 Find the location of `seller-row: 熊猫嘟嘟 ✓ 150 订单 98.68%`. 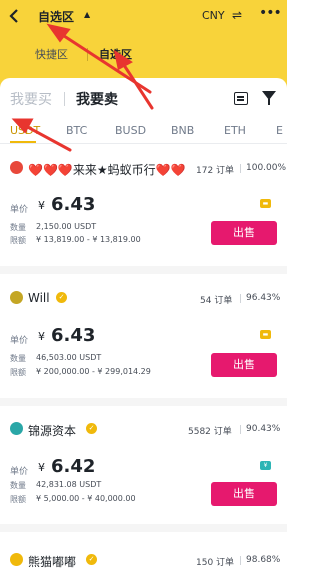

seller-row: 熊猫嘟嘟 ✓ 150 订单 98.68% is located at coordinates (143, 560).